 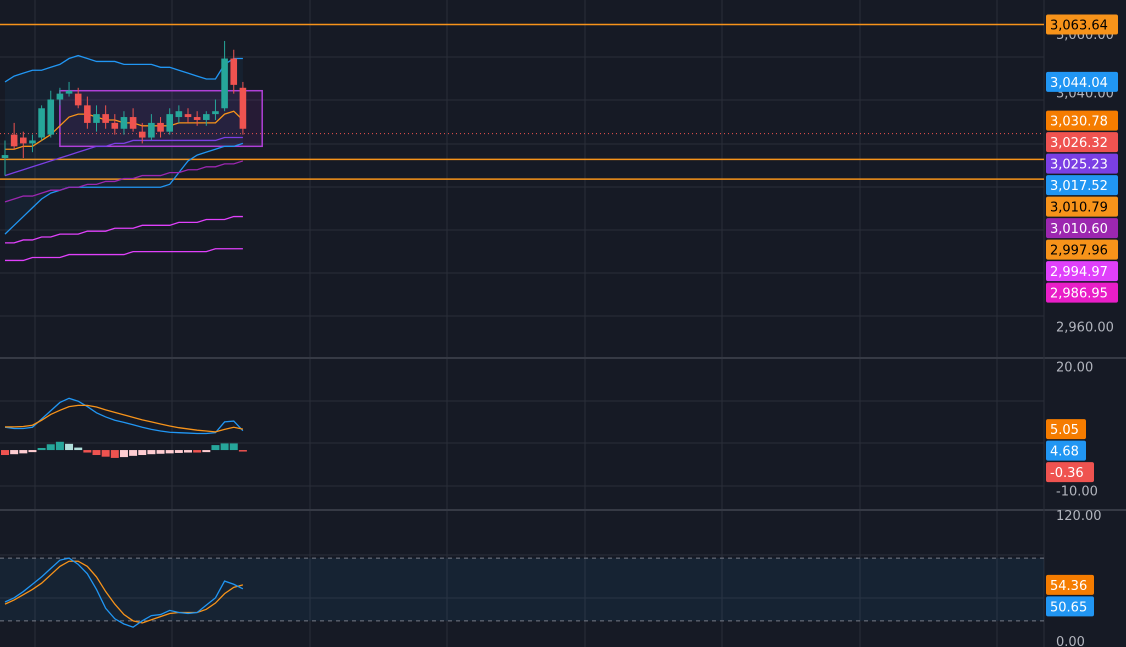 What do you see at coordinates (1074, 367) in the screenshot?
I see `axis-tick-label: 20.00` at bounding box center [1074, 367].